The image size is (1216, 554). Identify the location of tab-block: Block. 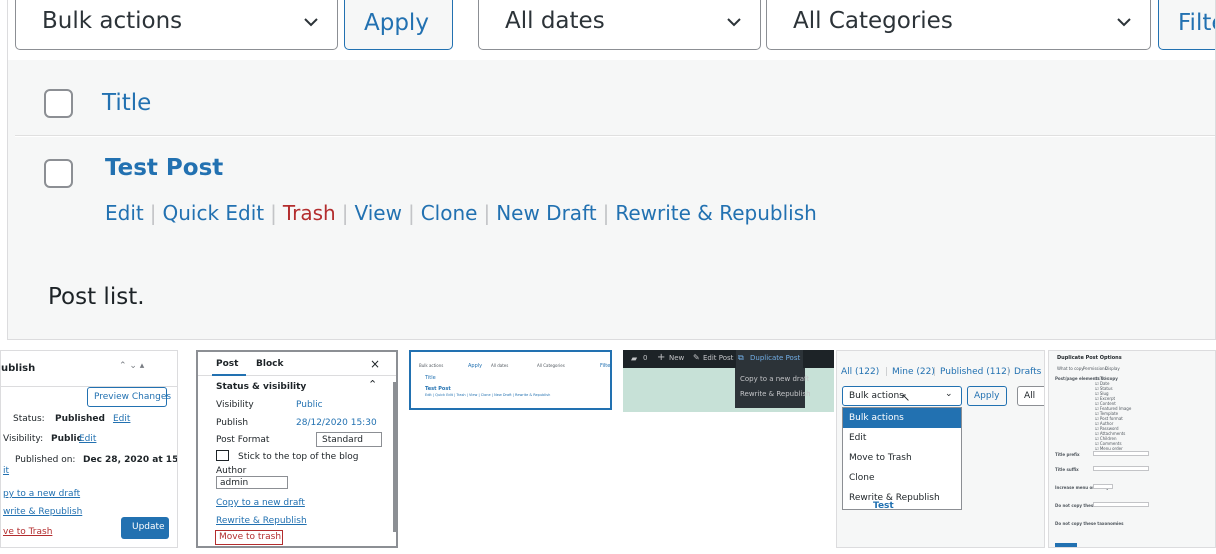
(269, 364).